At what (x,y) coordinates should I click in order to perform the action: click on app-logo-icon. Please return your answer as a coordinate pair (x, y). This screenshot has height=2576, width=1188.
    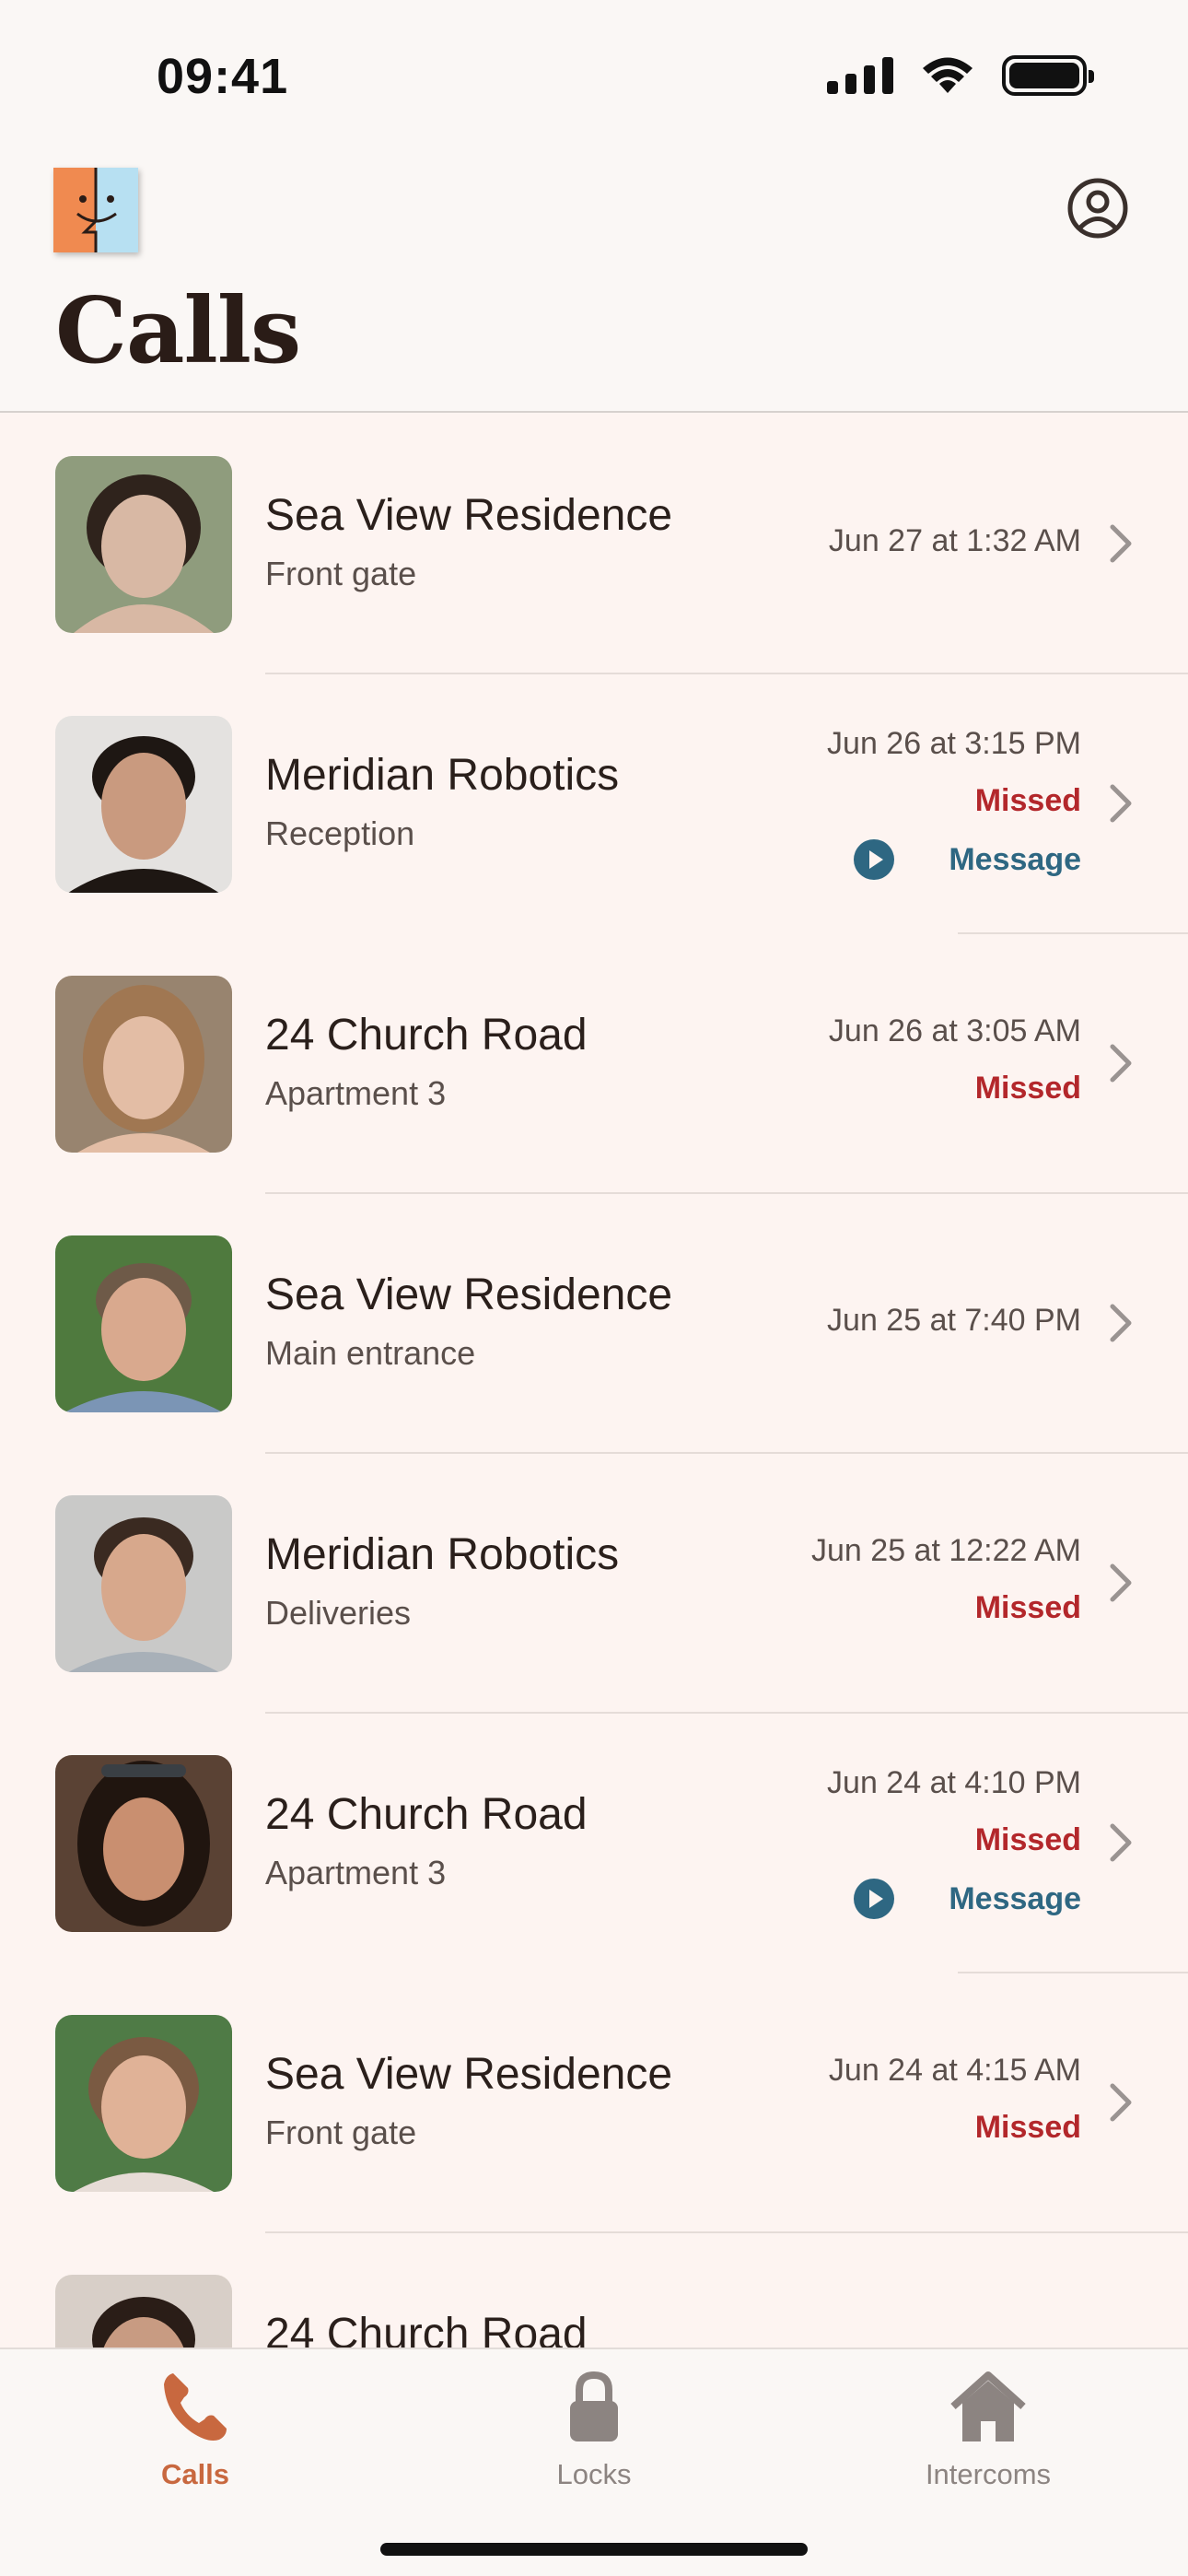
    Looking at the image, I should click on (95, 210).